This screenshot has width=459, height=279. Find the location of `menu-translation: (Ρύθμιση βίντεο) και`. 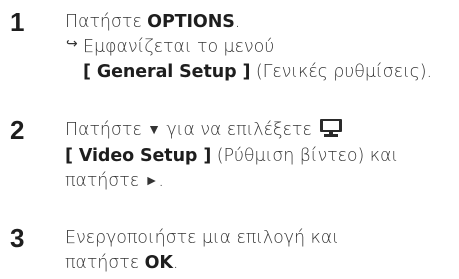

menu-translation: (Ρύθμιση βίντεο) και is located at coordinates (305, 156).